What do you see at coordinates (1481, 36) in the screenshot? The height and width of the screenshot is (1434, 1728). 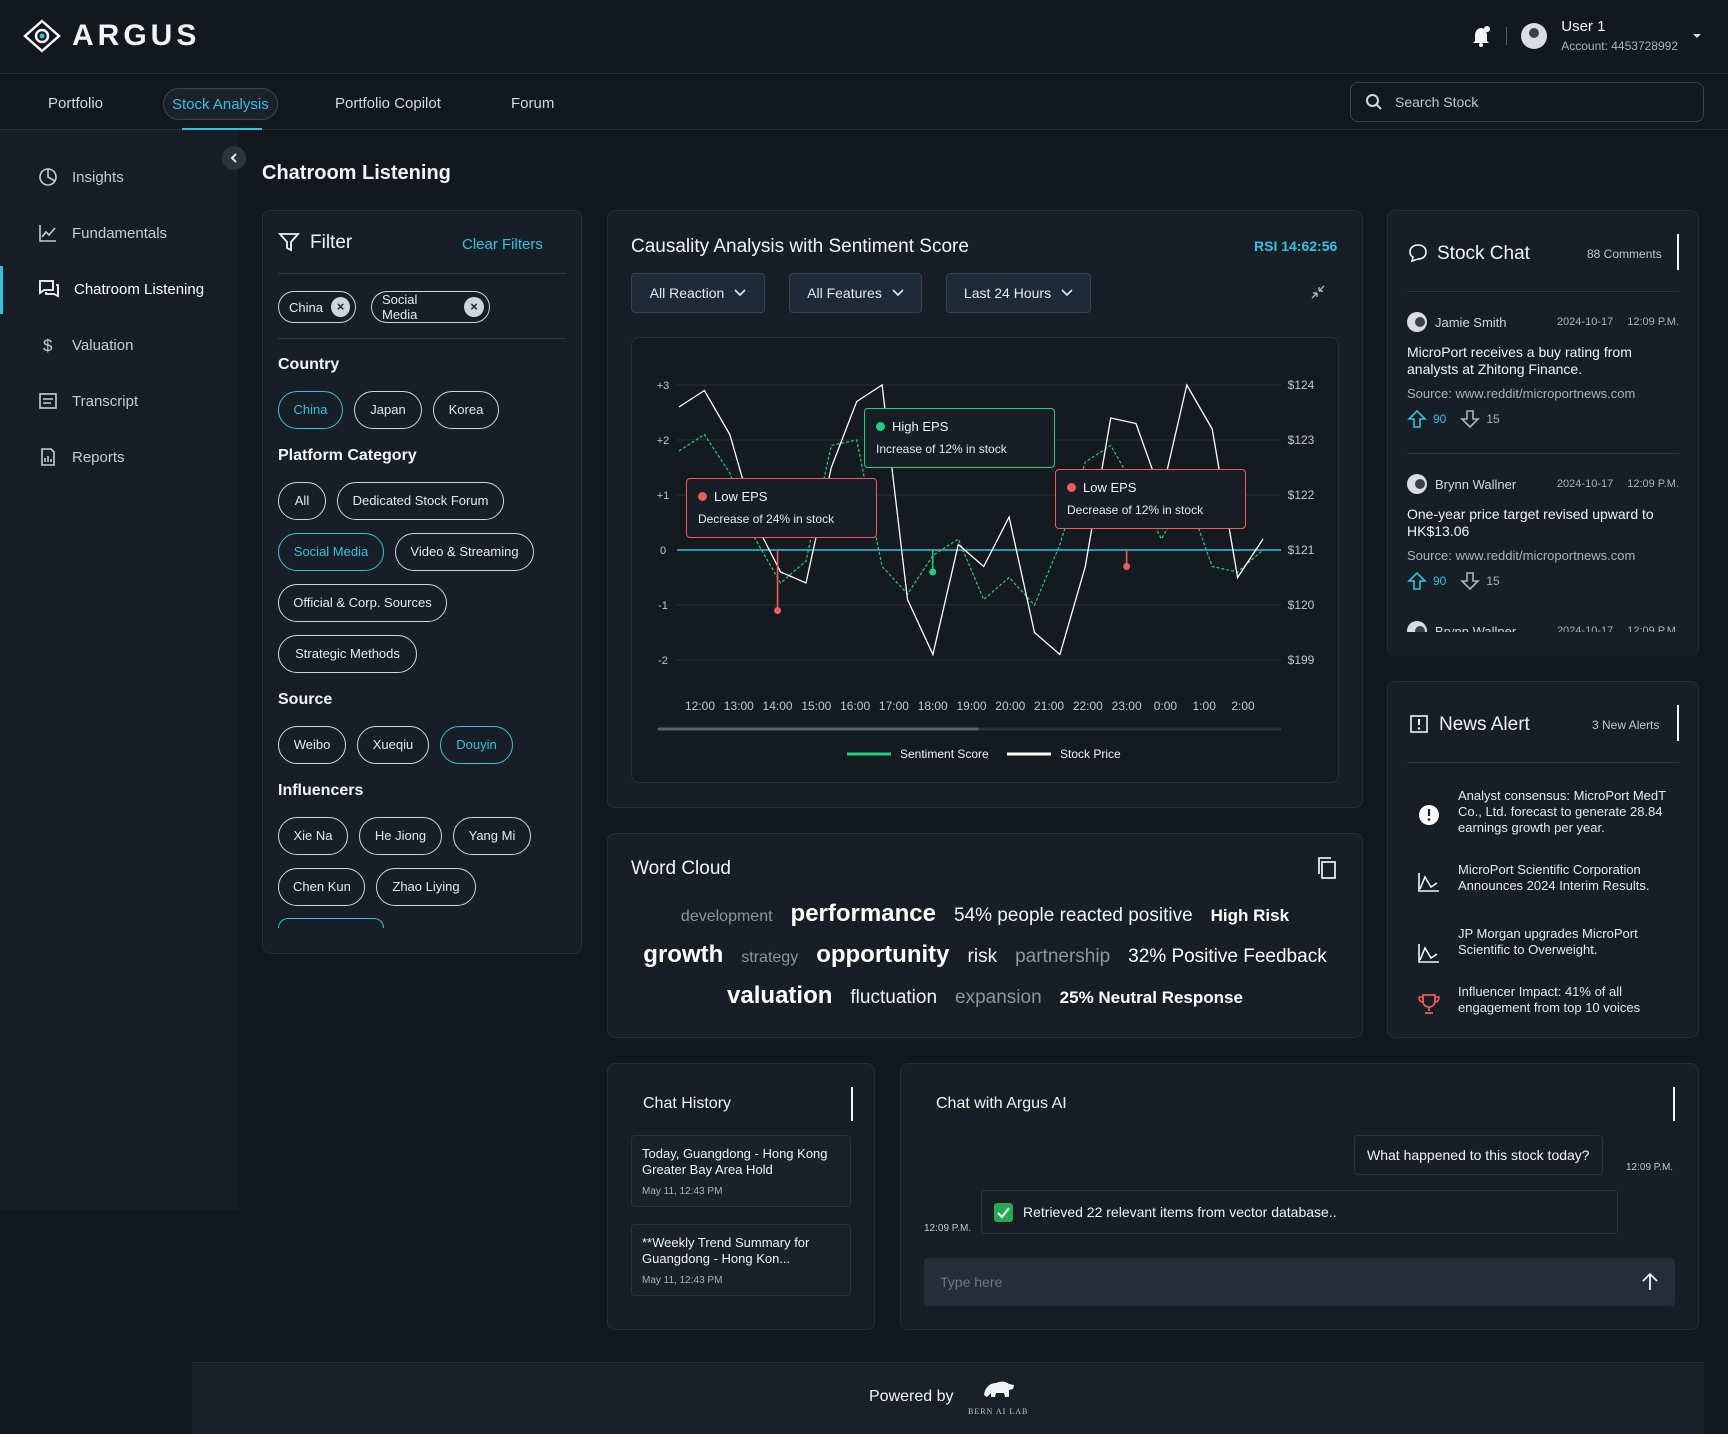 I see `bell-icon` at bounding box center [1481, 36].